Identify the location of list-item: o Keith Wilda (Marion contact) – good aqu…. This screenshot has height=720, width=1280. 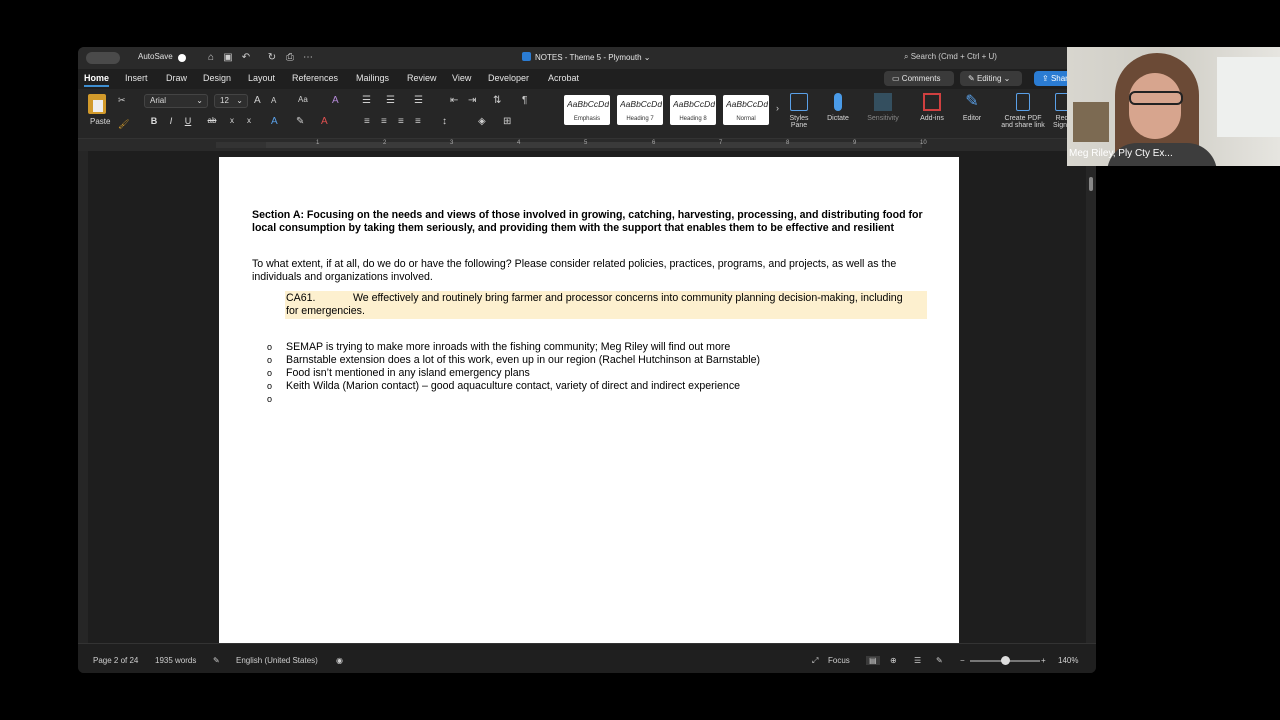
(597, 386).